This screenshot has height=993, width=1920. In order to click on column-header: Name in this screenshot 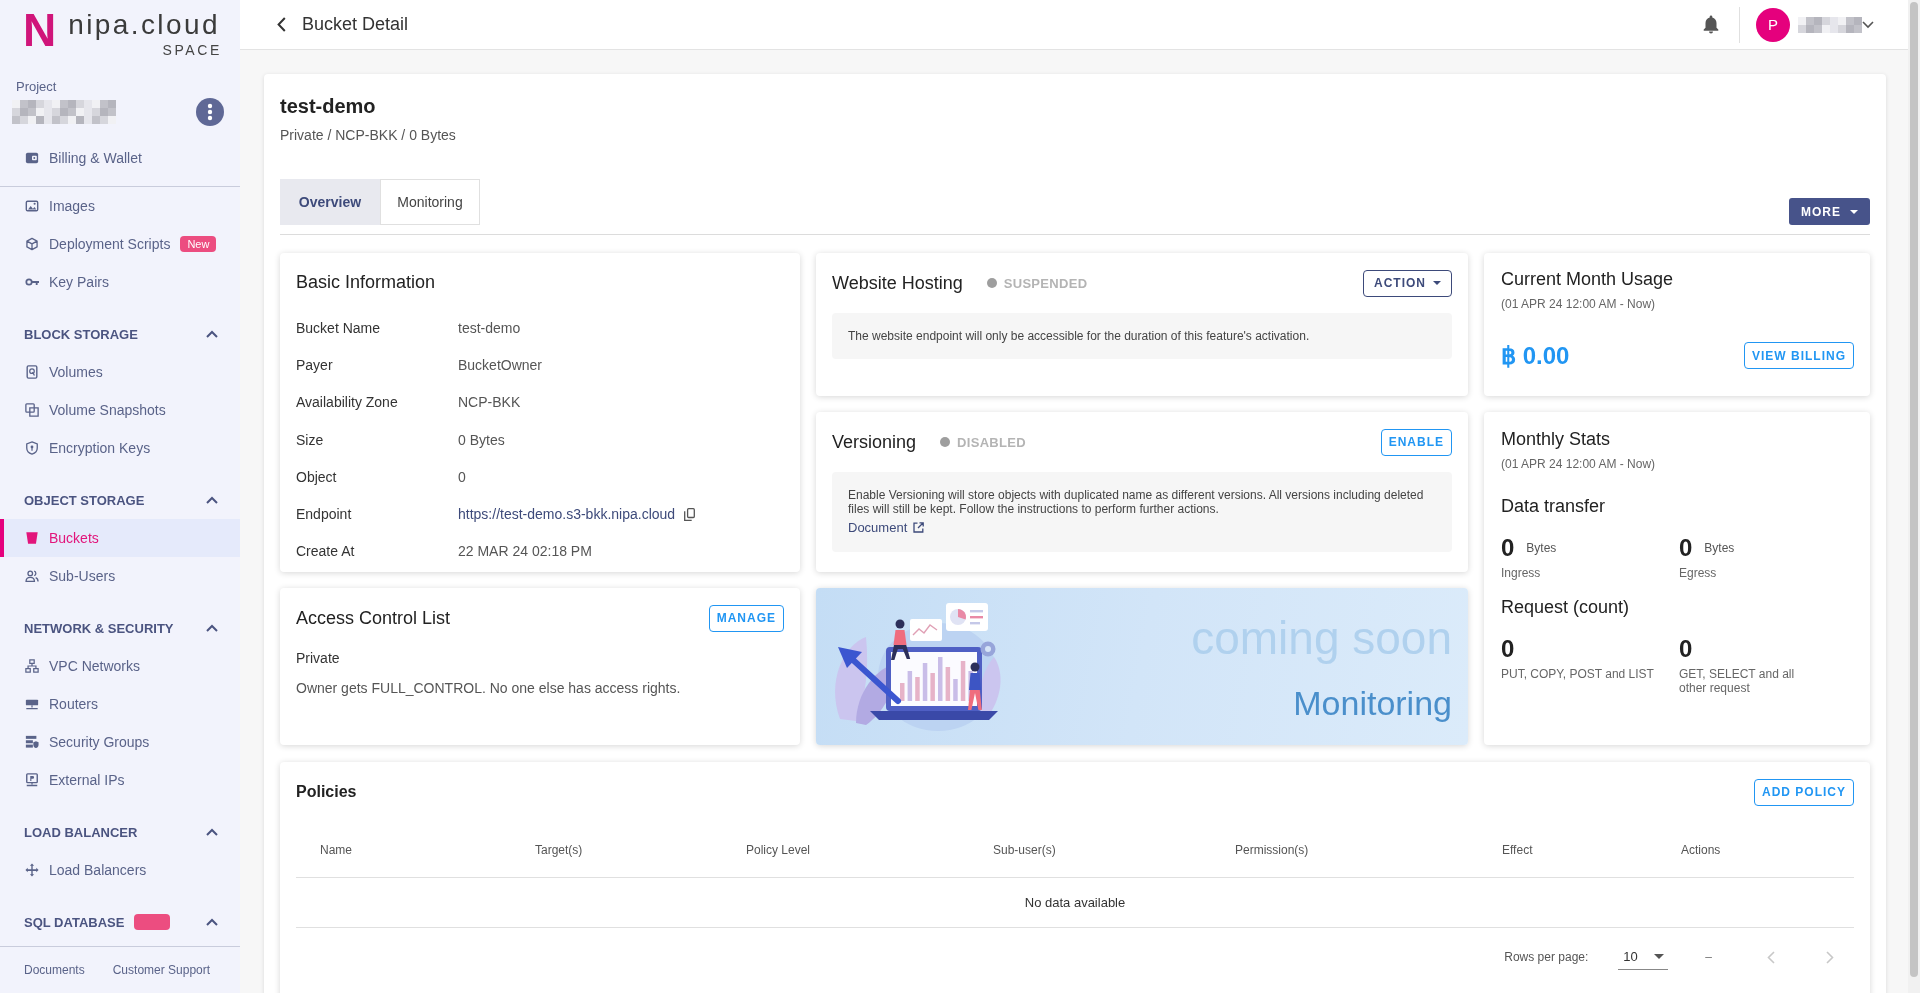, I will do `click(336, 850)`.